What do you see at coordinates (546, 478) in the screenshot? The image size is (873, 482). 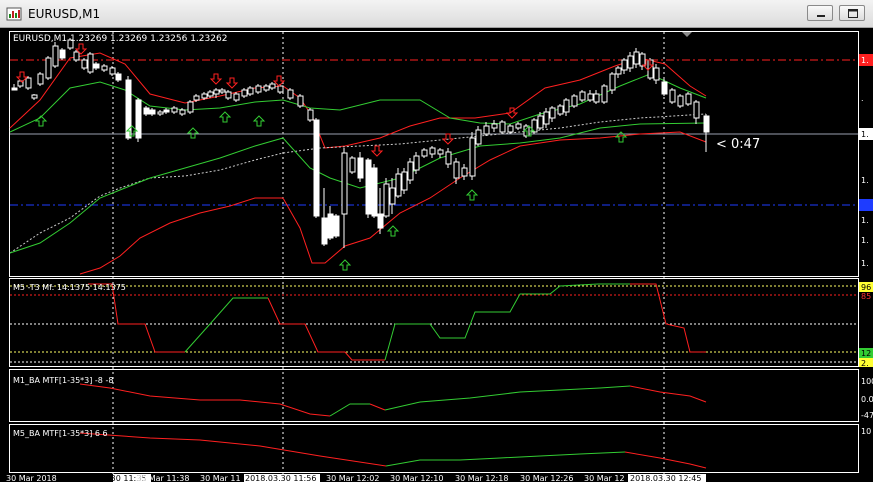 I see `time-label: 30 Mar 12:26` at bounding box center [546, 478].